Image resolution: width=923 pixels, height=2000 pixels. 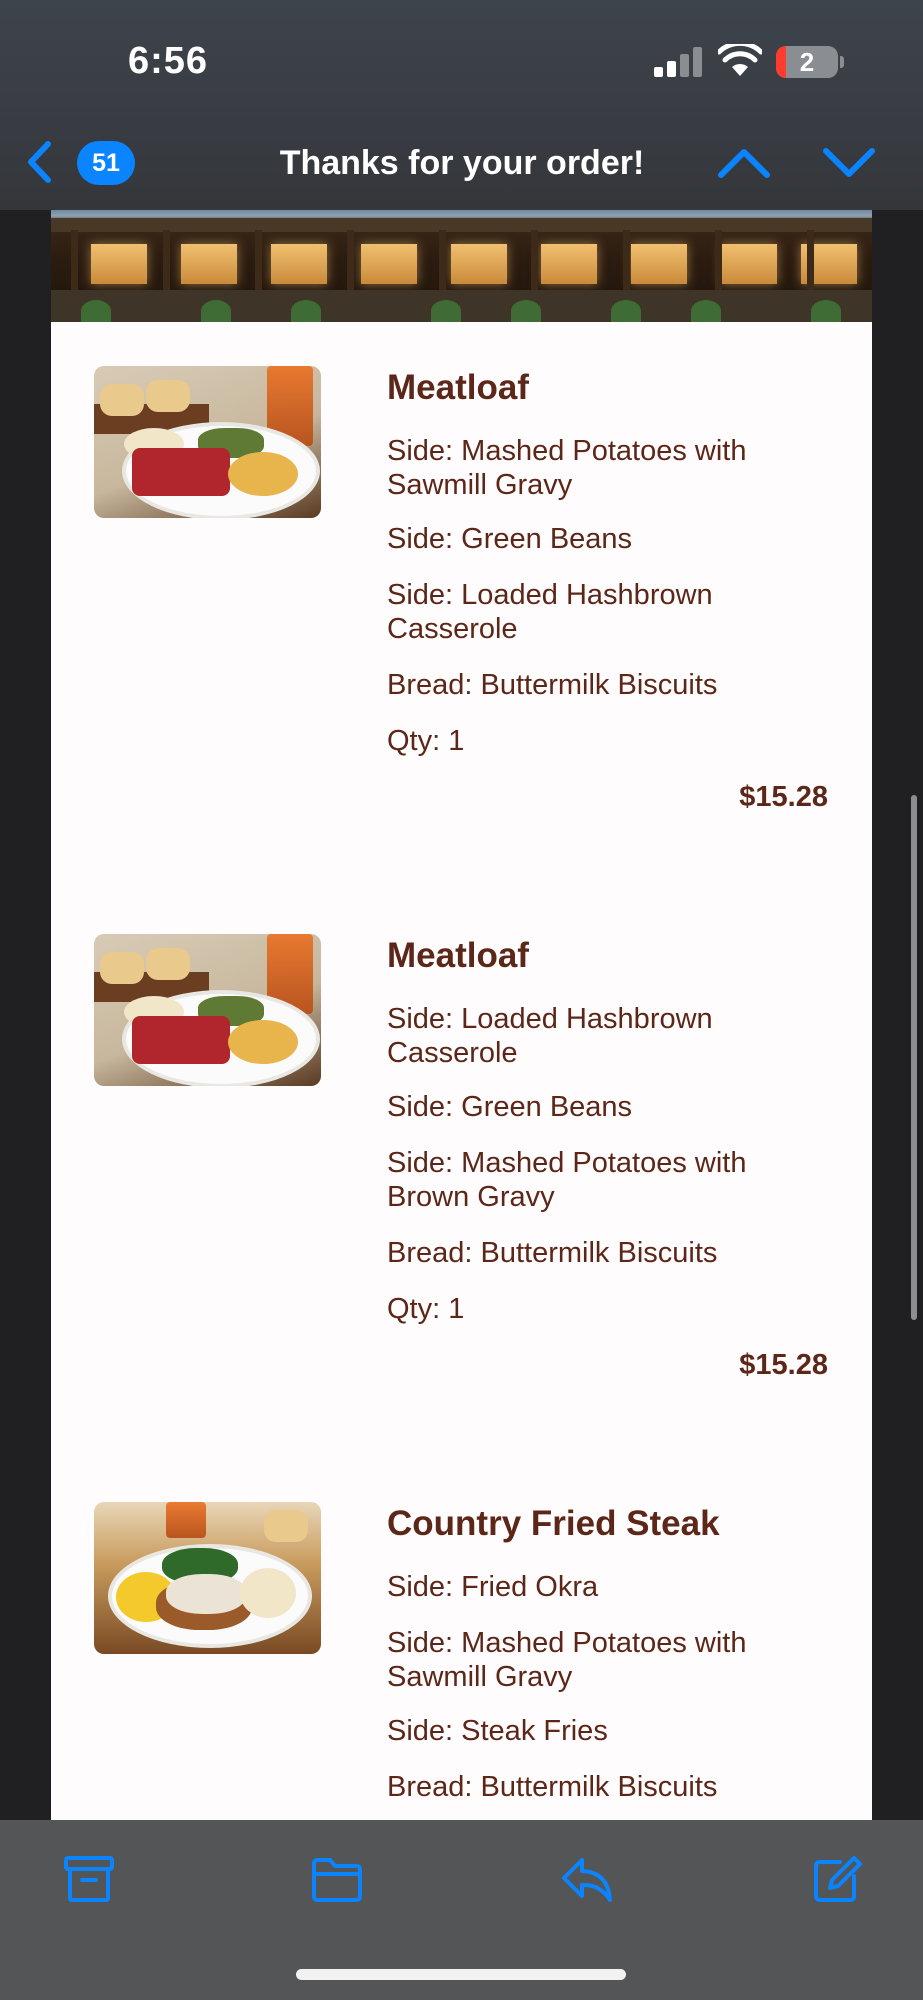 I want to click on top-bar: 6:56 2 51 Thanks for your order!, so click(x=461, y=105).